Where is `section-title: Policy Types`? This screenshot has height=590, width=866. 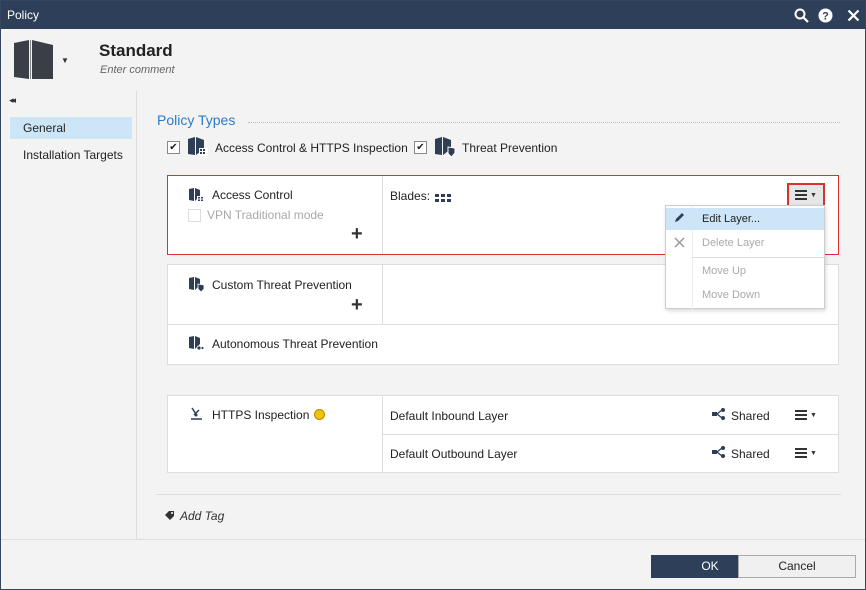
section-title: Policy Types is located at coordinates (196, 120).